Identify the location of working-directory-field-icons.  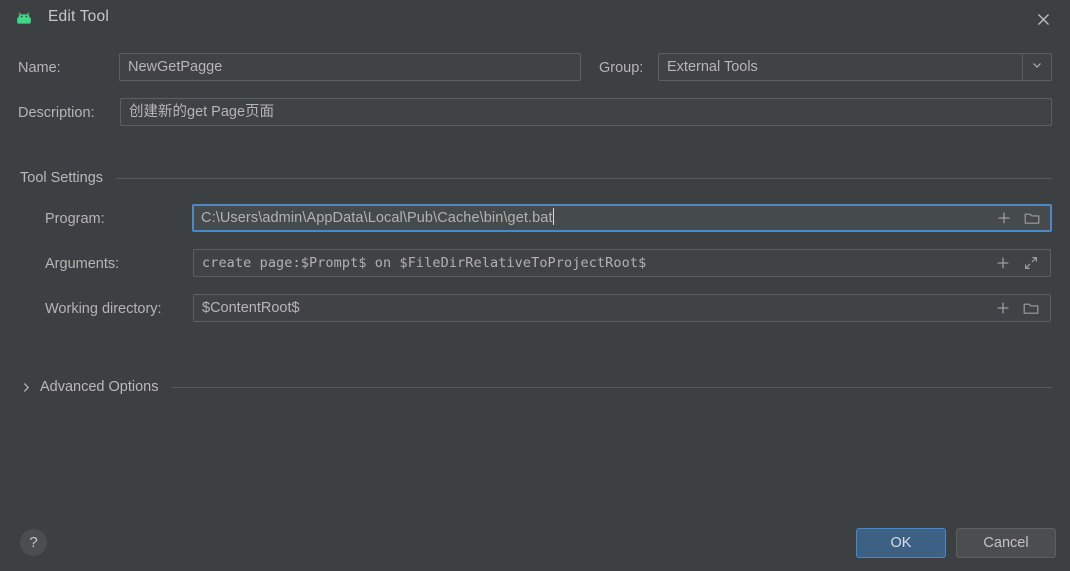
(1017, 308).